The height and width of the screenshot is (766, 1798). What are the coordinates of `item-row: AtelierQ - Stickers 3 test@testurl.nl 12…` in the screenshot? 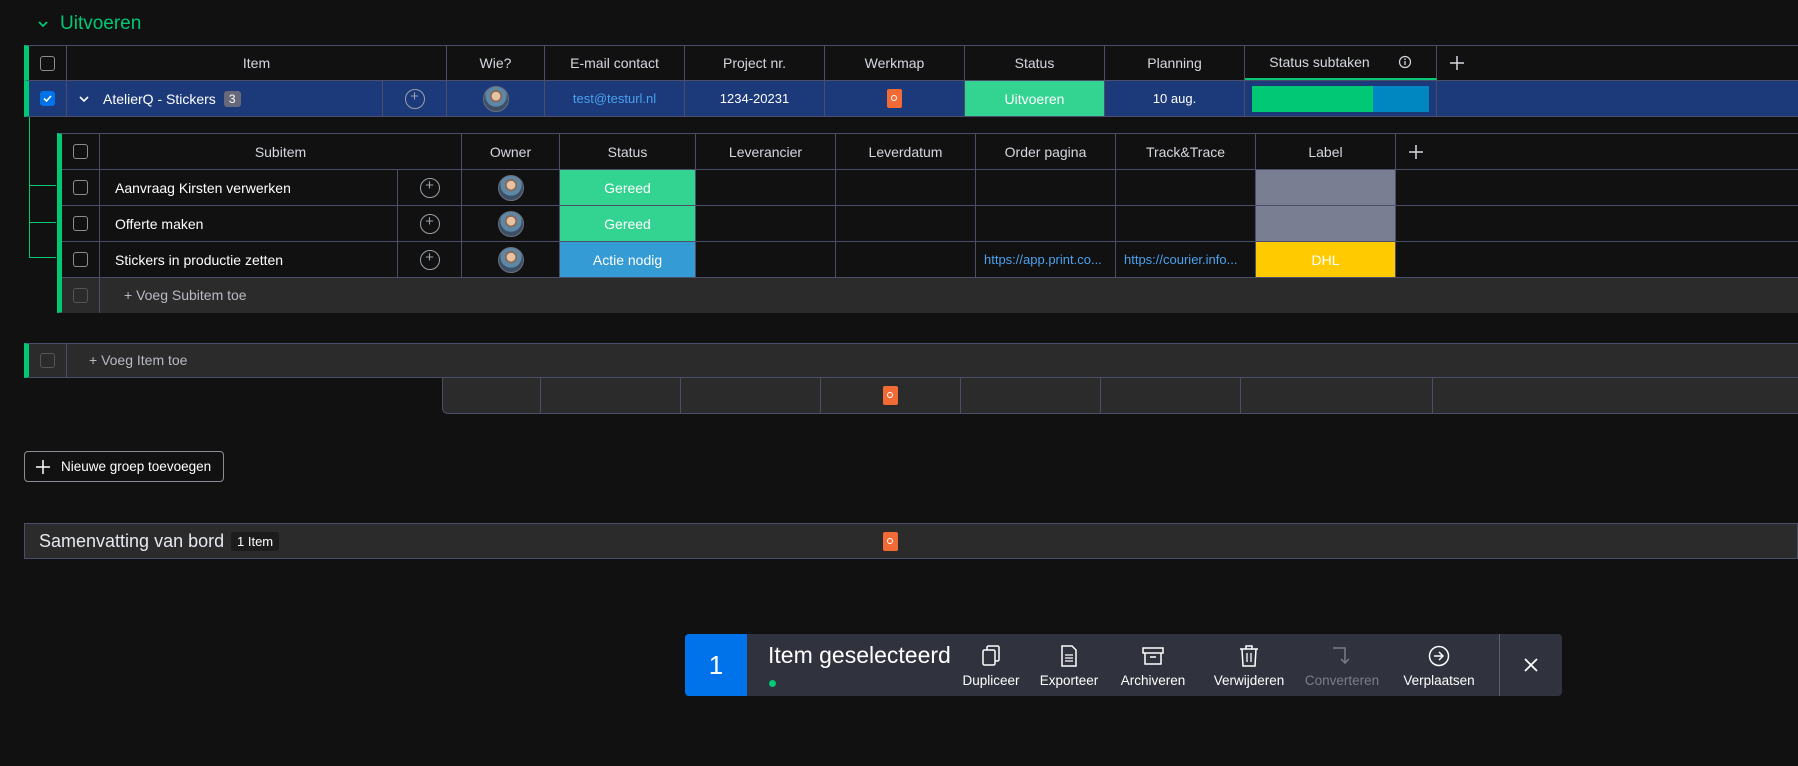 It's located at (911, 99).